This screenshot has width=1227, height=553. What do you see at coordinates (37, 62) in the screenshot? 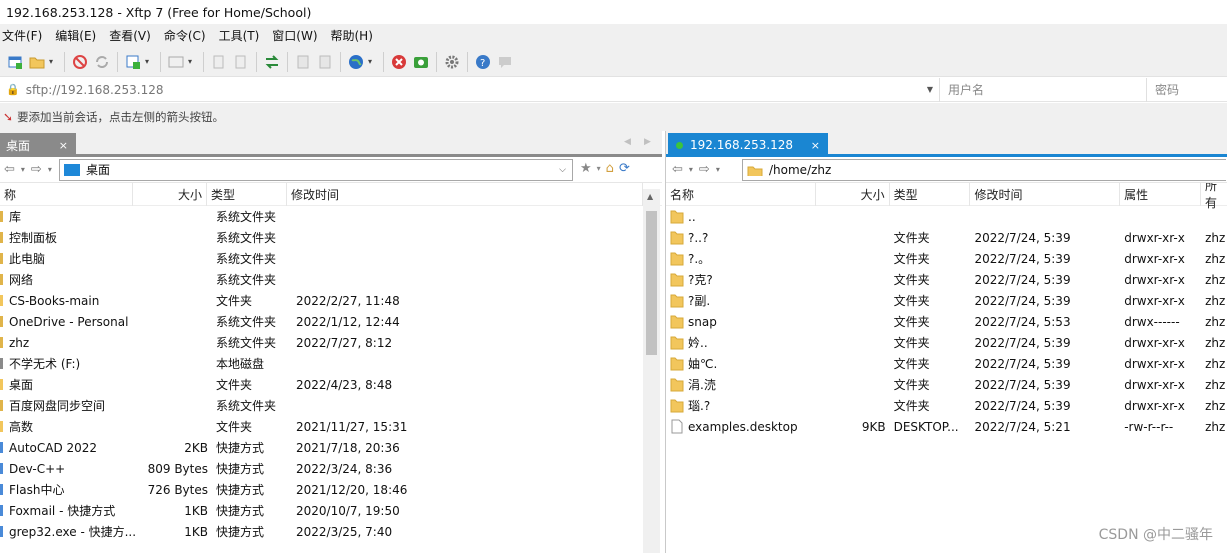
I see `open-folder-icon` at bounding box center [37, 62].